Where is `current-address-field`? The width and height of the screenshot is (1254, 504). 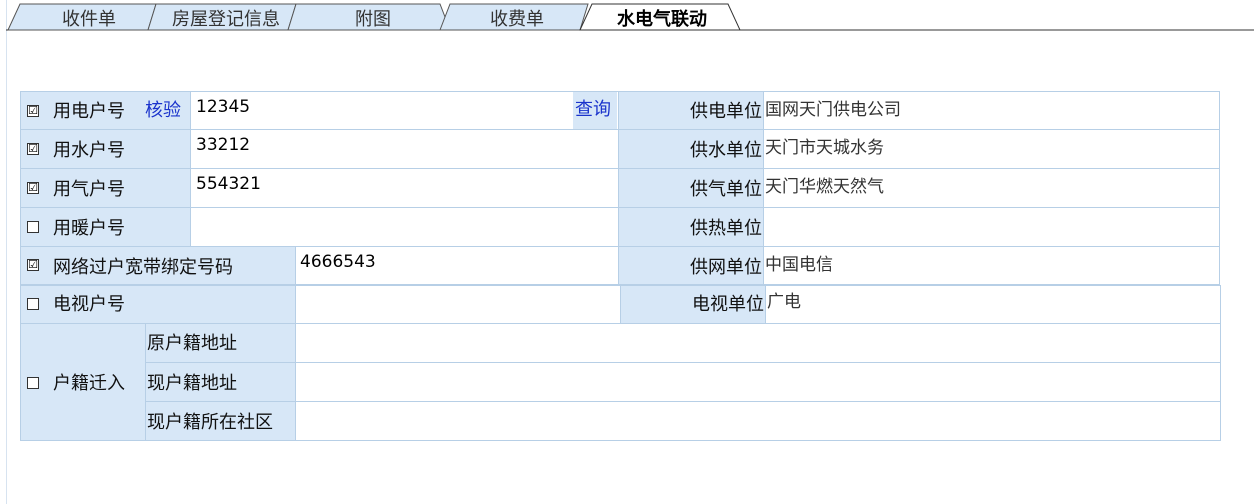 current-address-field is located at coordinates (758, 382).